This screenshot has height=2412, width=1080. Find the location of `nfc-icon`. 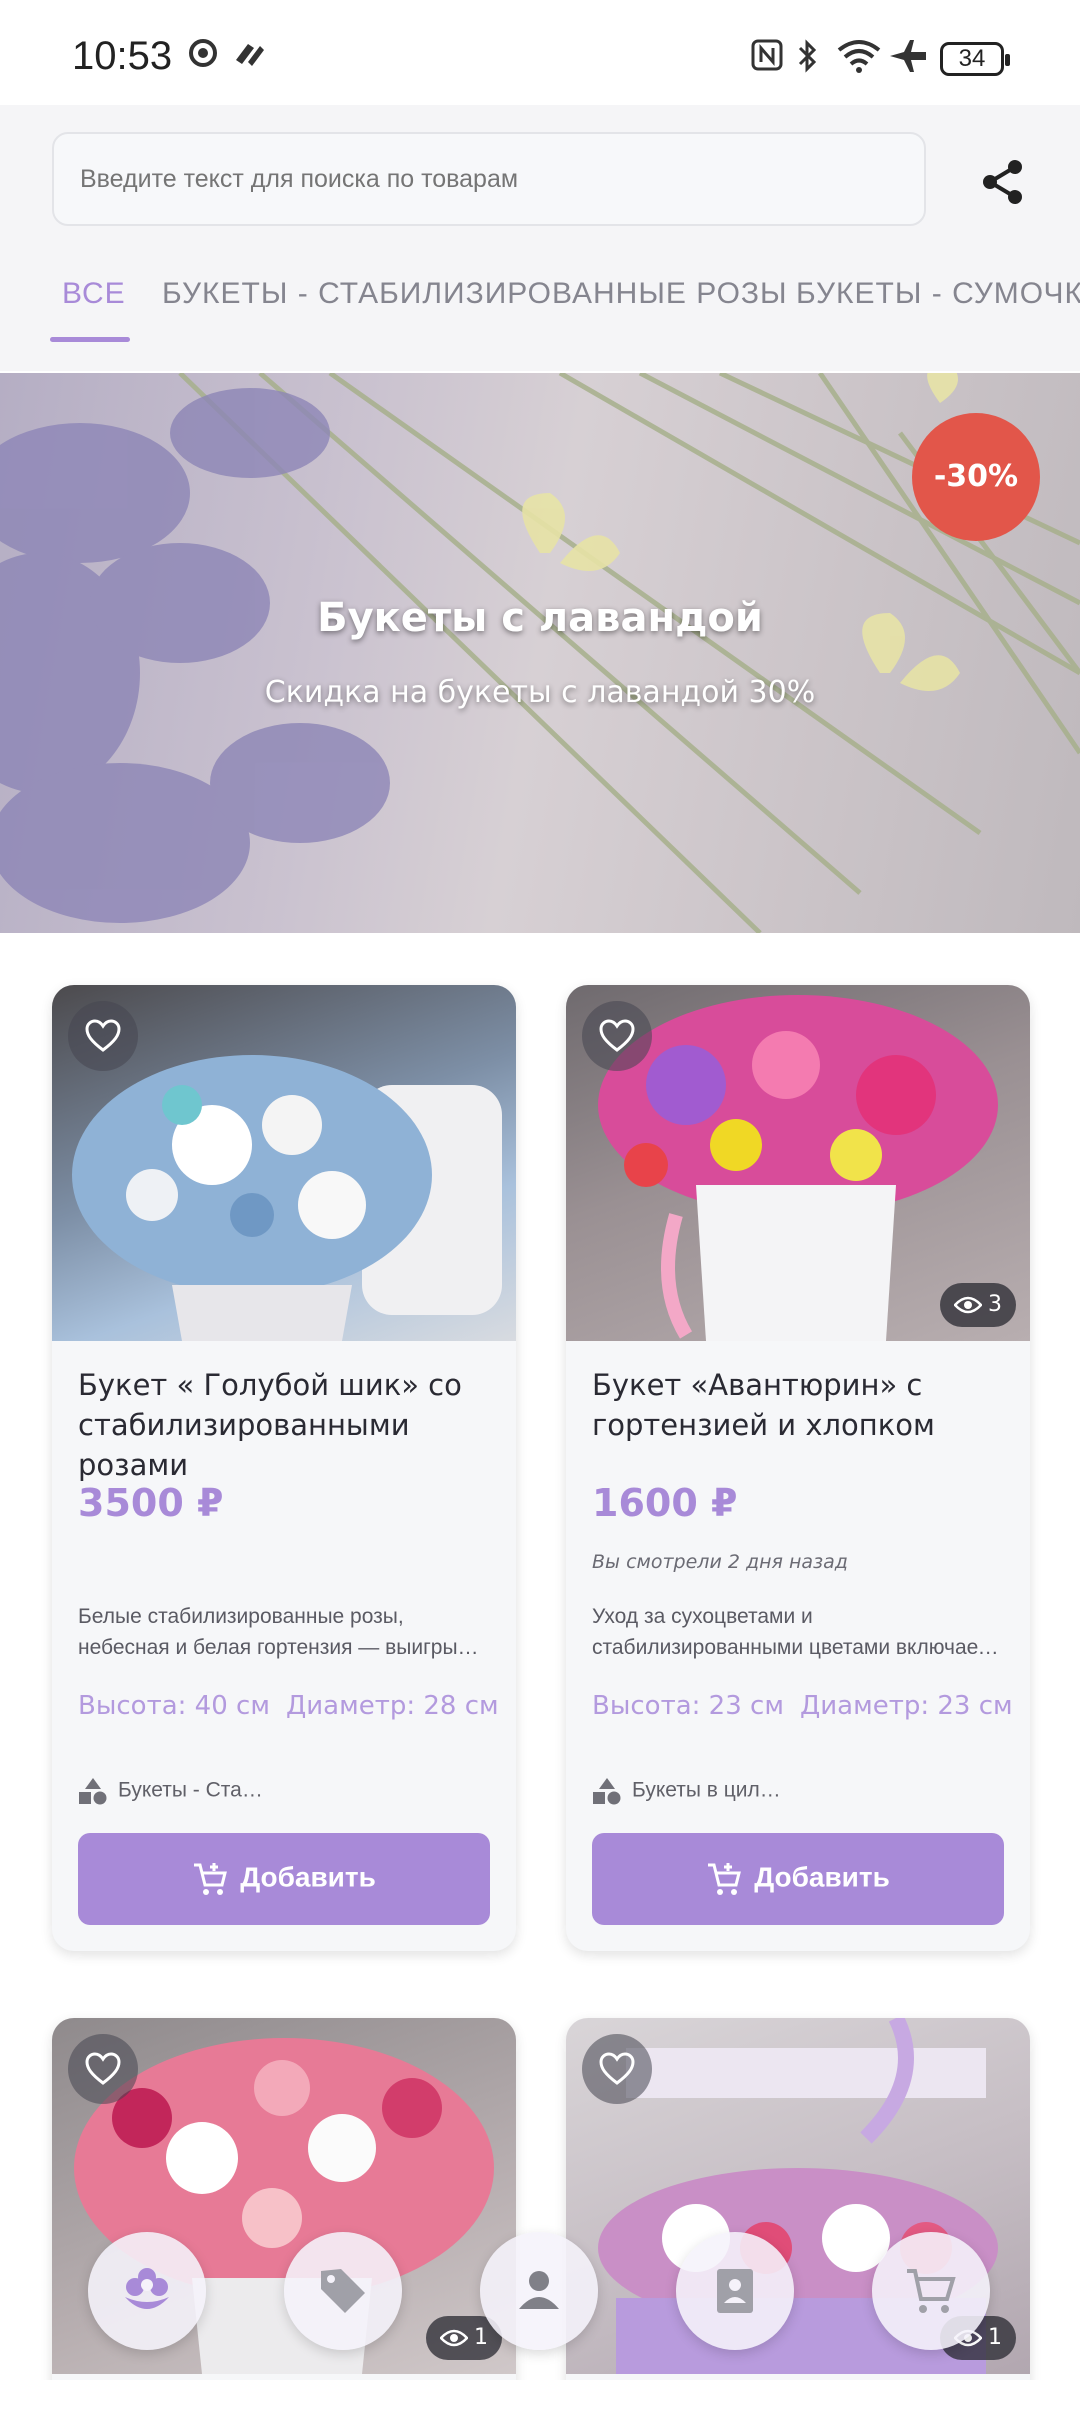

nfc-icon is located at coordinates (767, 55).